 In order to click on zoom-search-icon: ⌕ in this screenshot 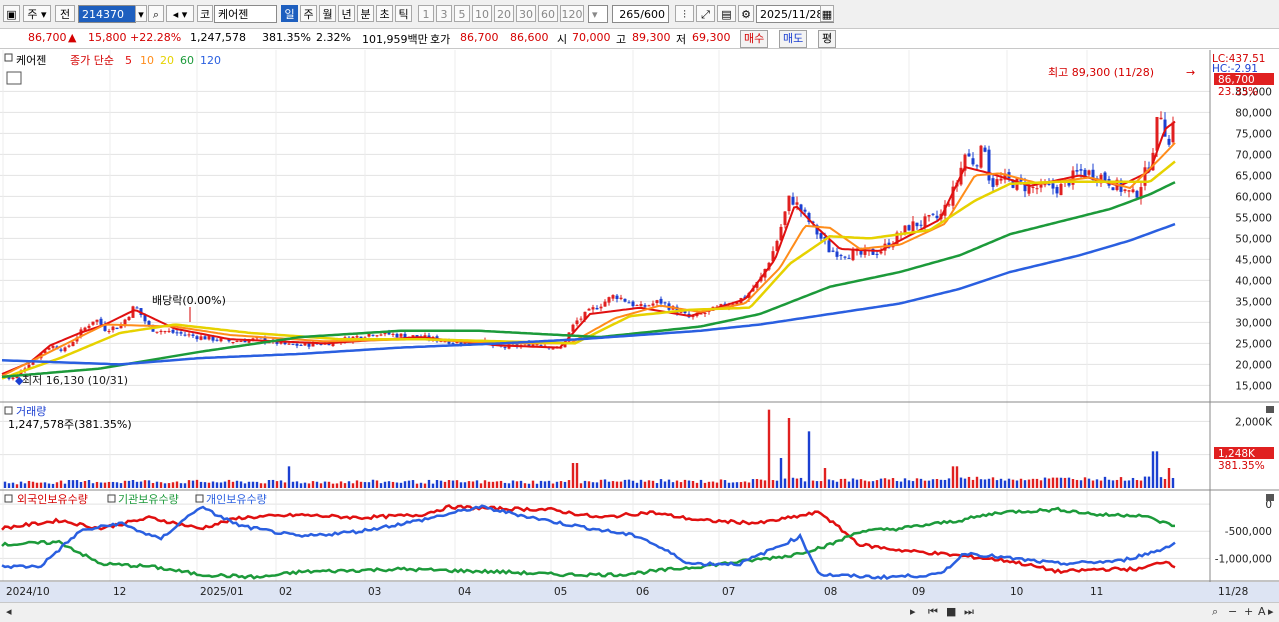, I will do `click(1215, 612)`.